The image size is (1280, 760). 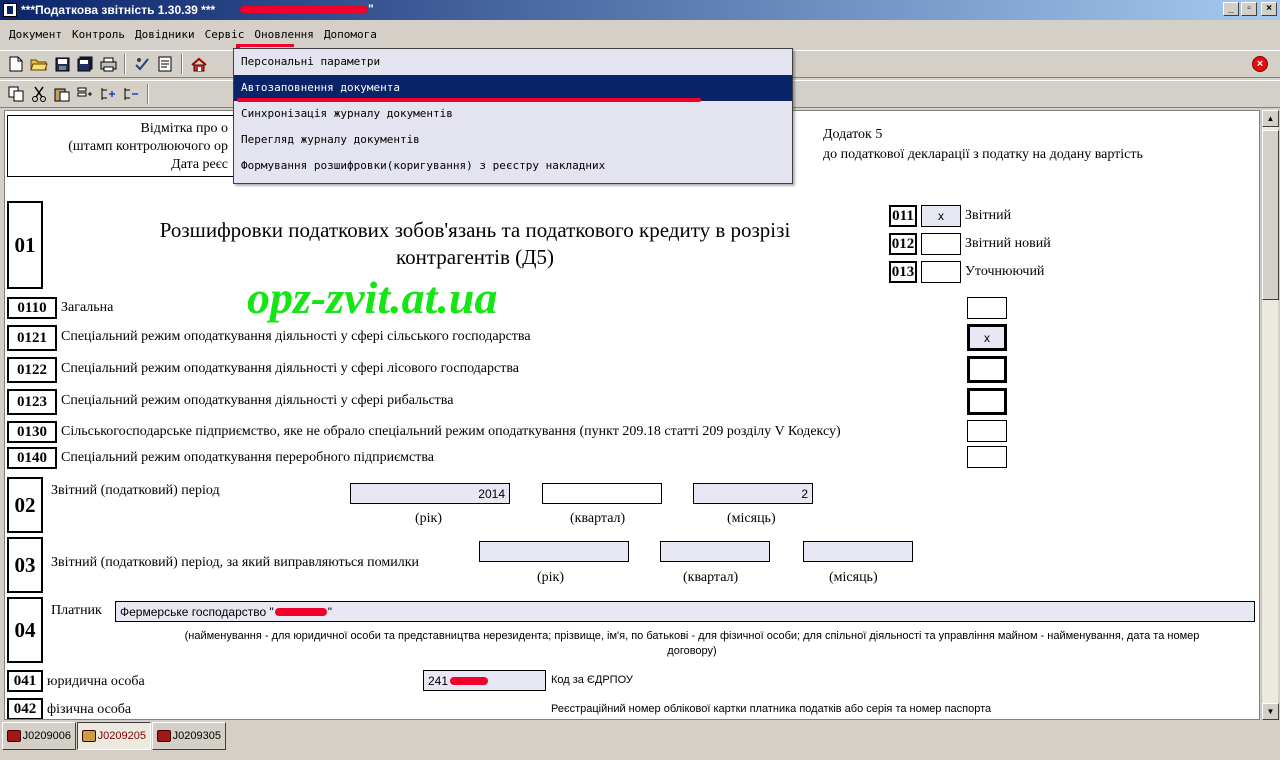 I want to click on reporting-quarter-input, so click(x=602, y=493).